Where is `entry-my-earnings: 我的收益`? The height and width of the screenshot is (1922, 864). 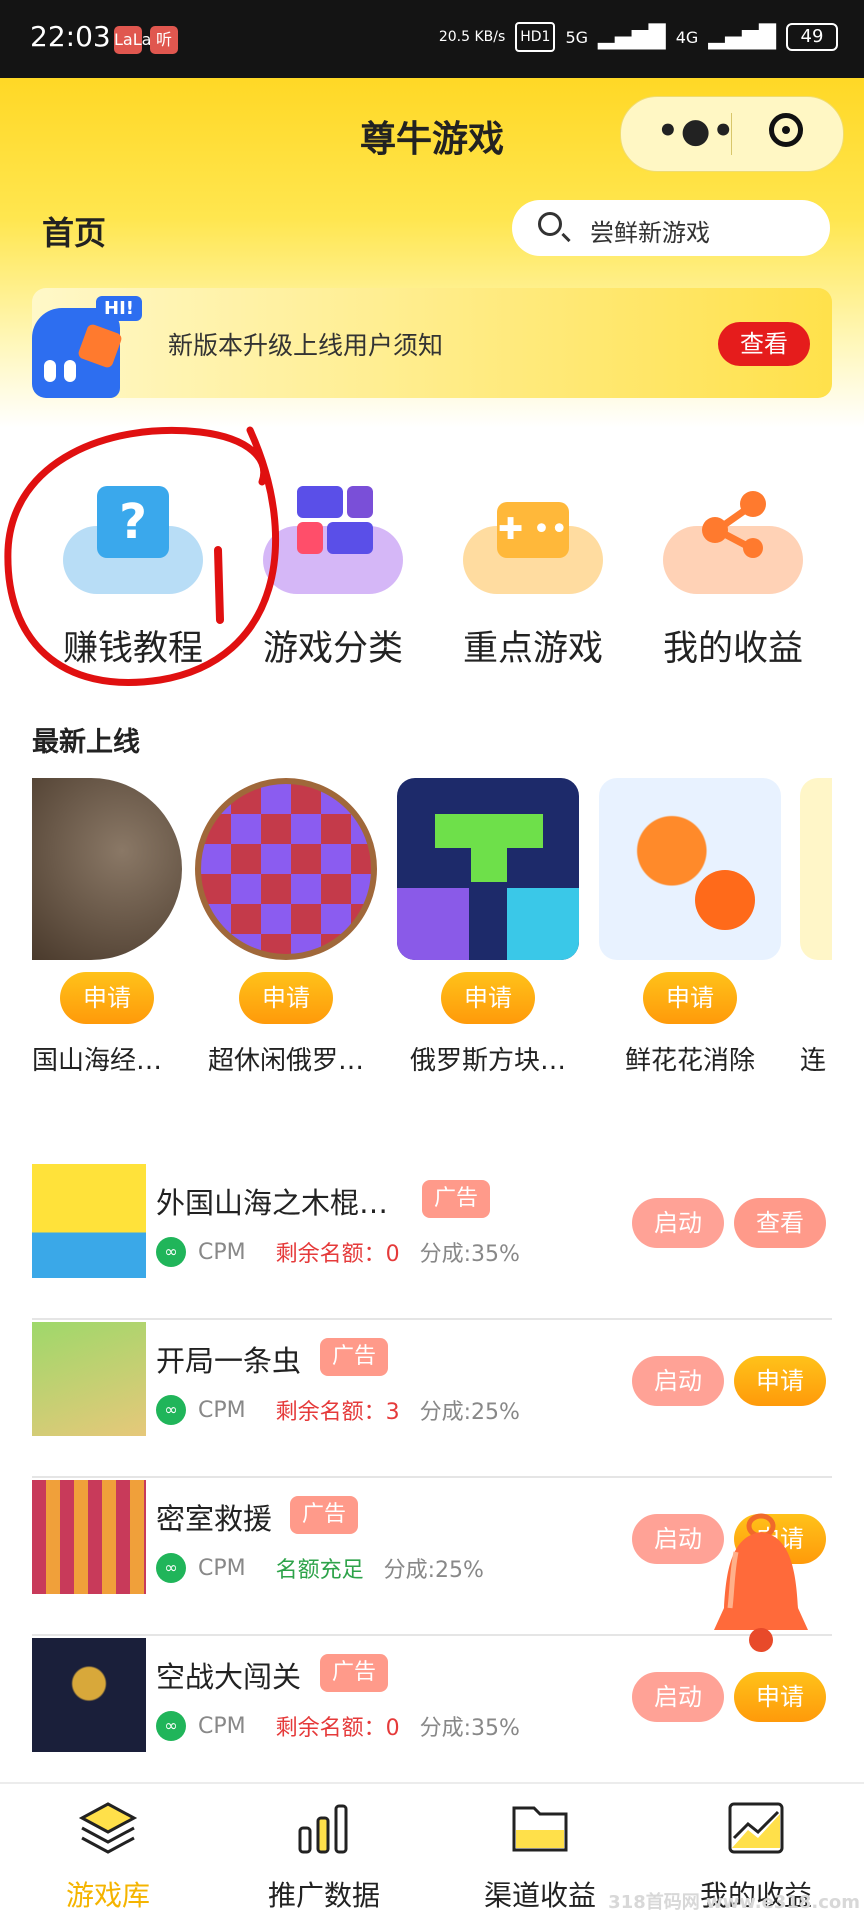 entry-my-earnings: 我的收益 is located at coordinates (733, 579).